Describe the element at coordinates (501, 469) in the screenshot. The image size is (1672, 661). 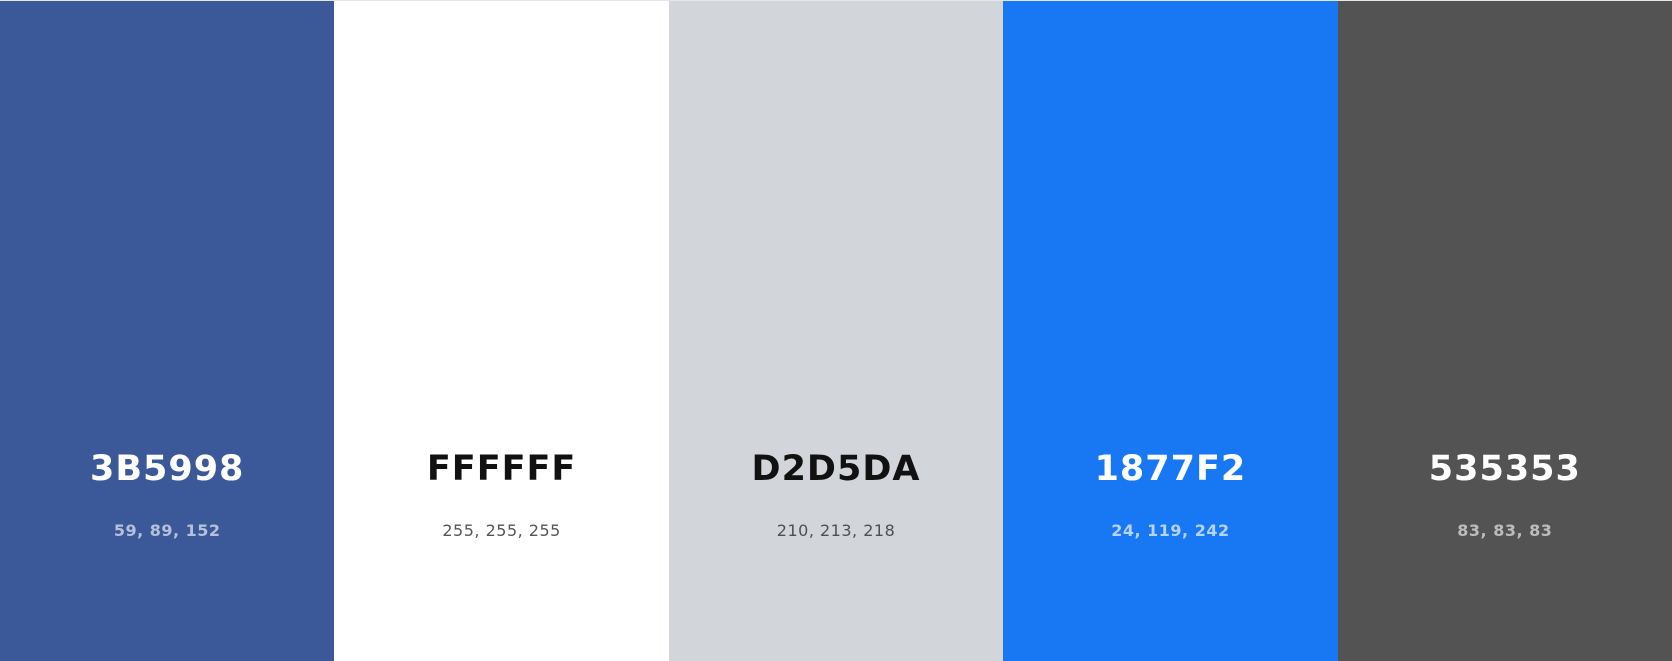
I see `hex-code: FFFFFF` at that location.